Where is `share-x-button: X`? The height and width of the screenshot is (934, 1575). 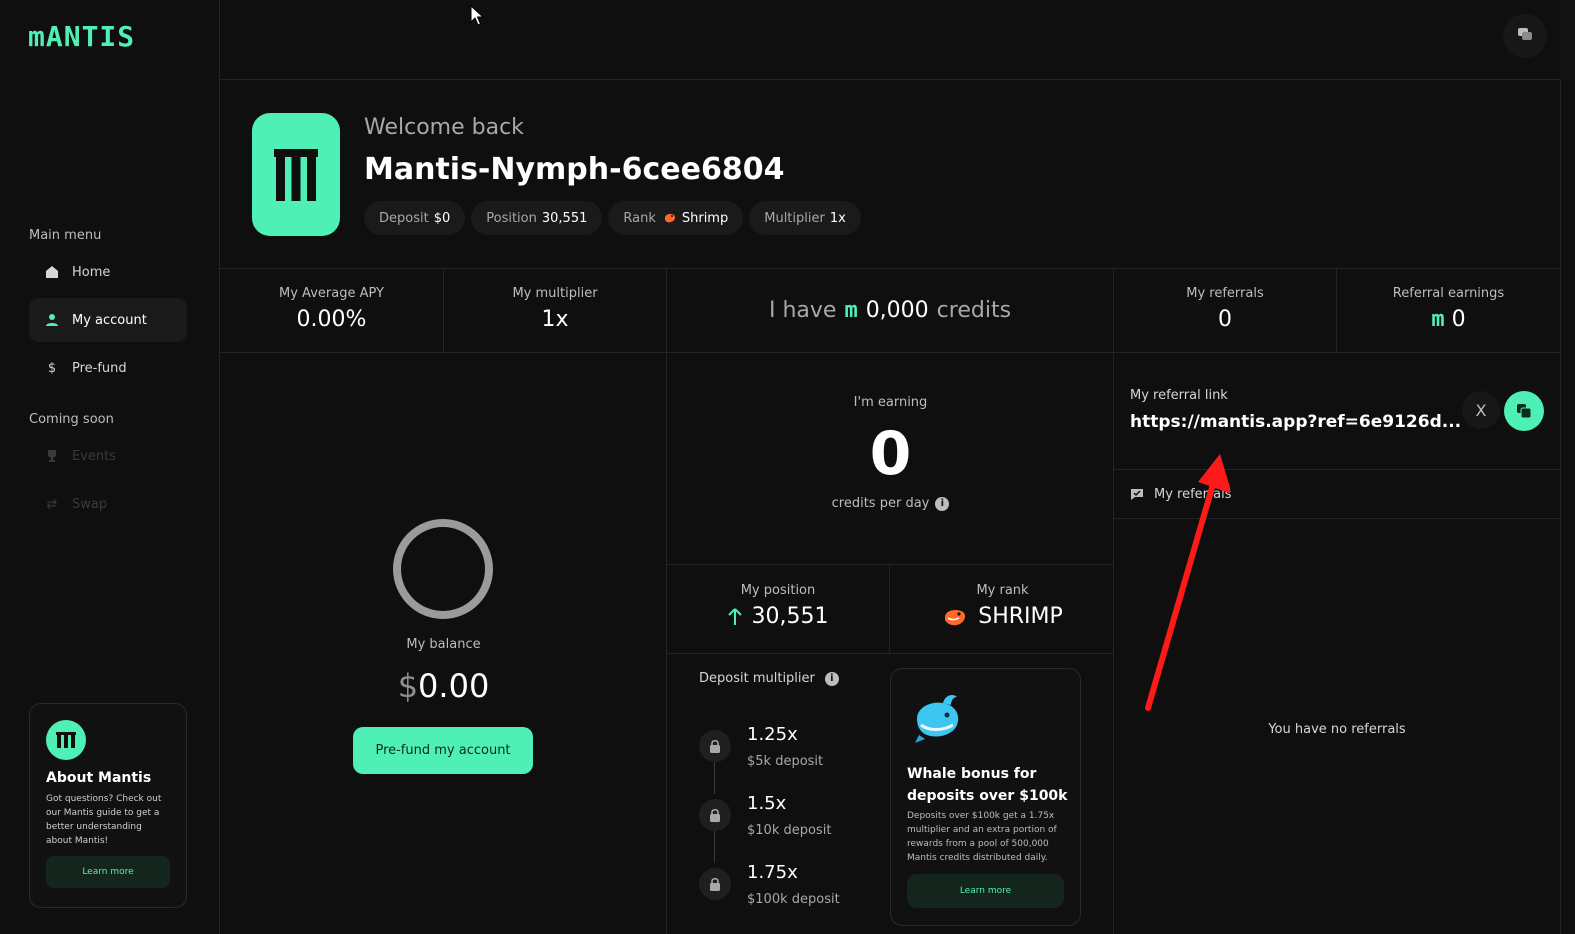 share-x-button: X is located at coordinates (1481, 410).